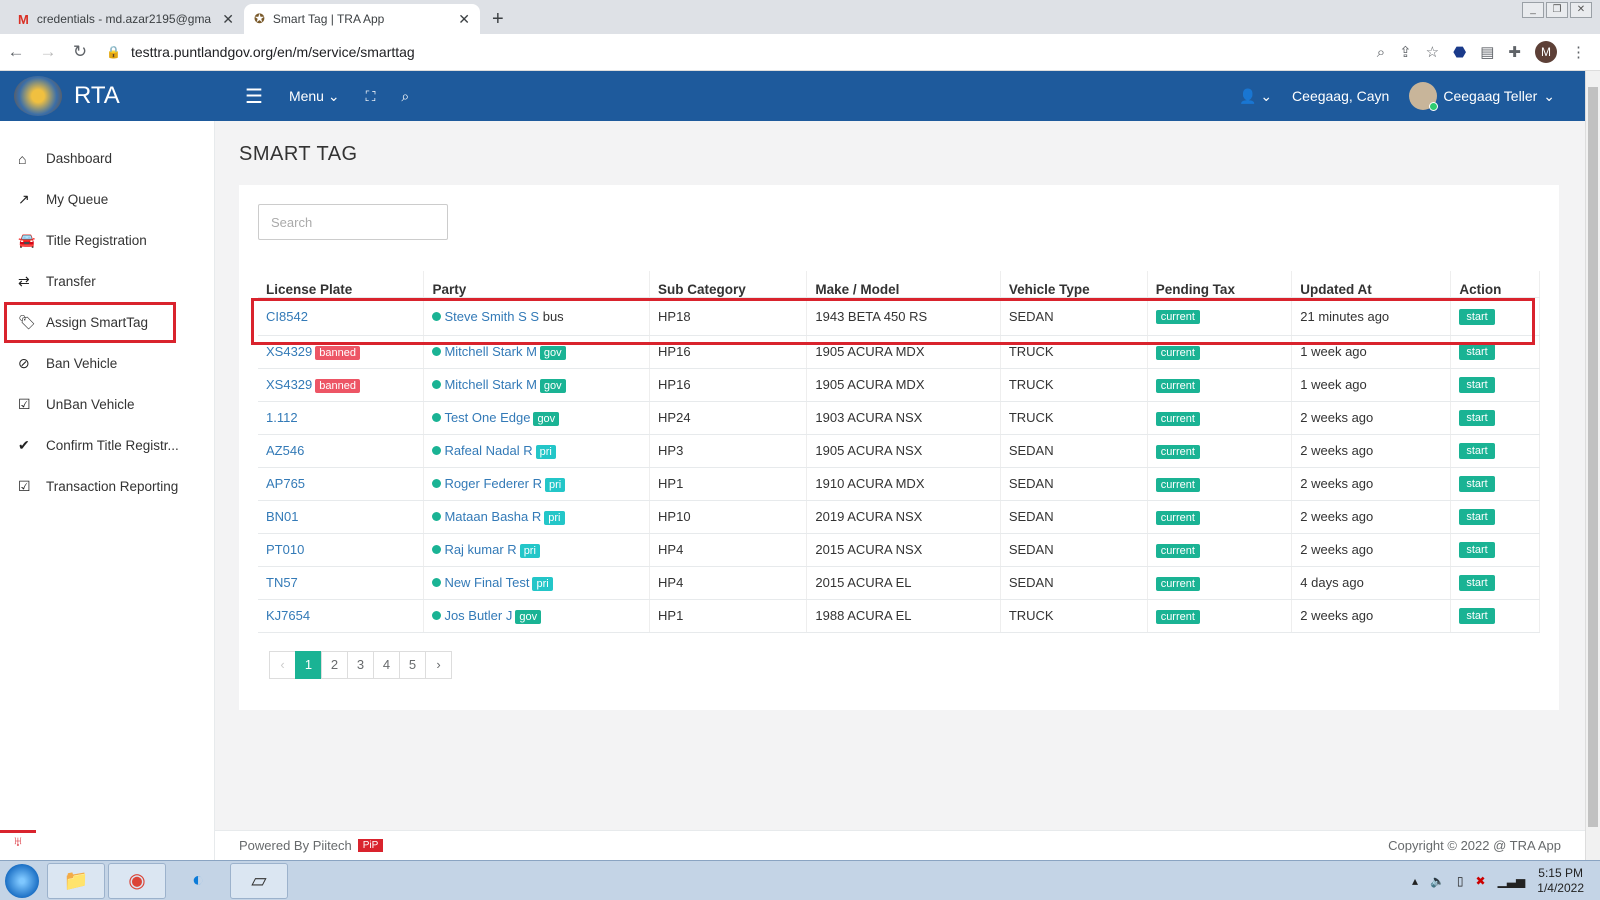 This screenshot has height=900, width=1600. I want to click on puzzle-icon: ✚, so click(1514, 52).